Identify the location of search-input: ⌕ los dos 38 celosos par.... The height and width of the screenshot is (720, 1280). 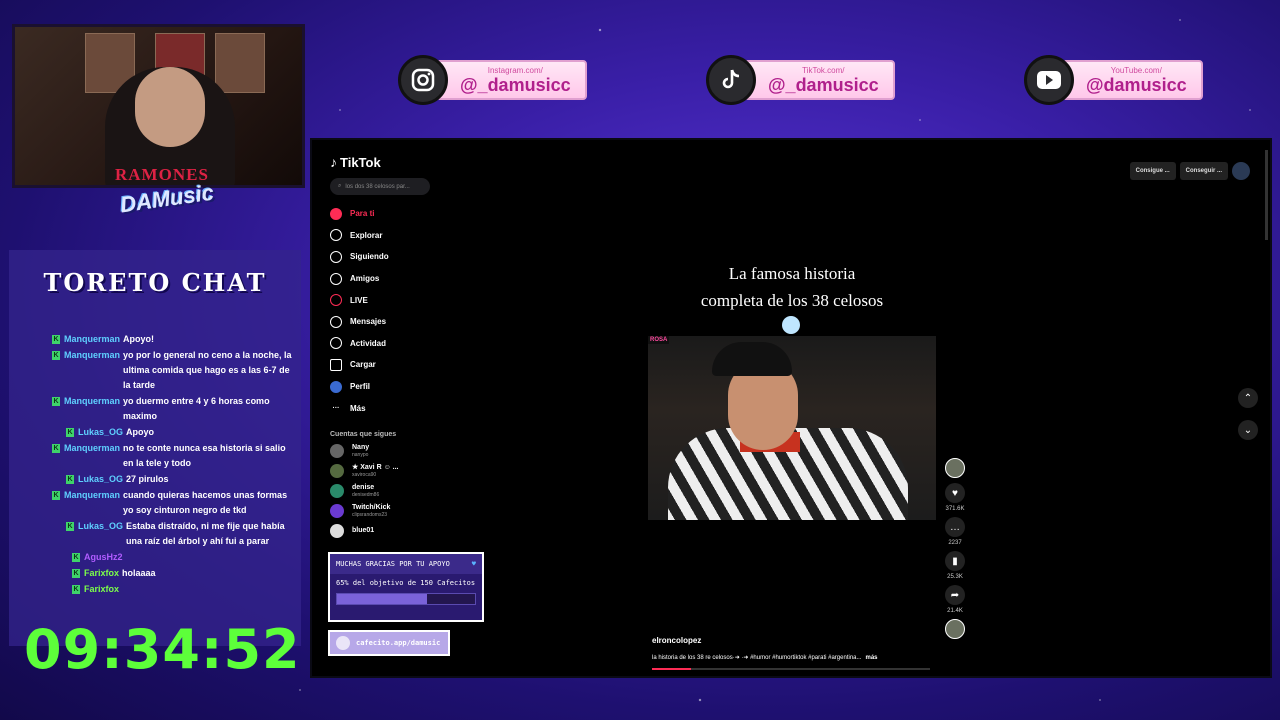
(380, 186).